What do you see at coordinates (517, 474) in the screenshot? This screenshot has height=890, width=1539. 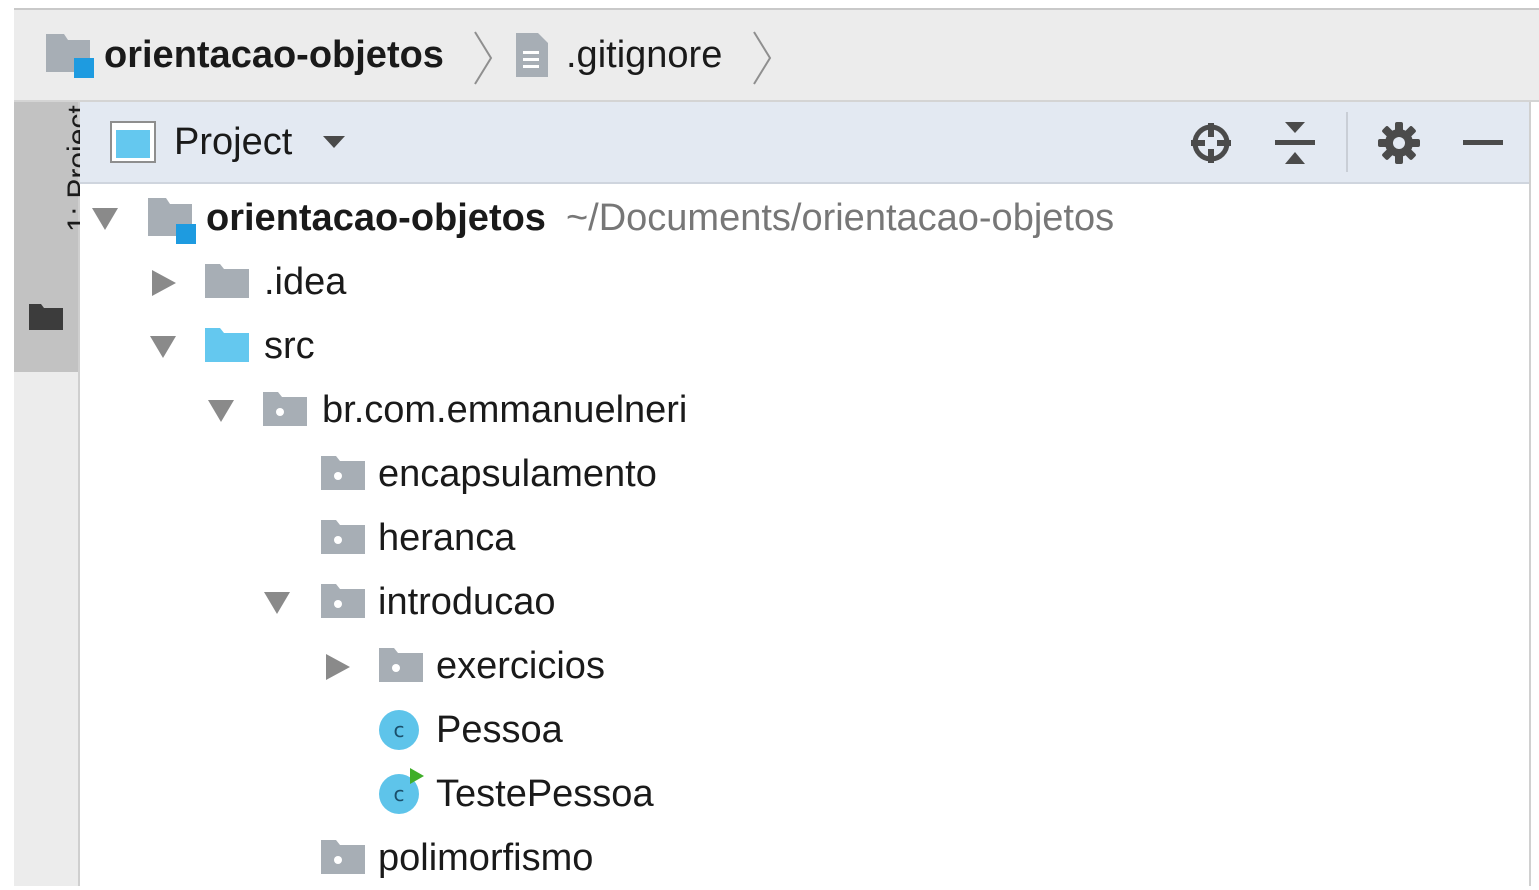 I see `tree-node-label: encapsulamento` at bounding box center [517, 474].